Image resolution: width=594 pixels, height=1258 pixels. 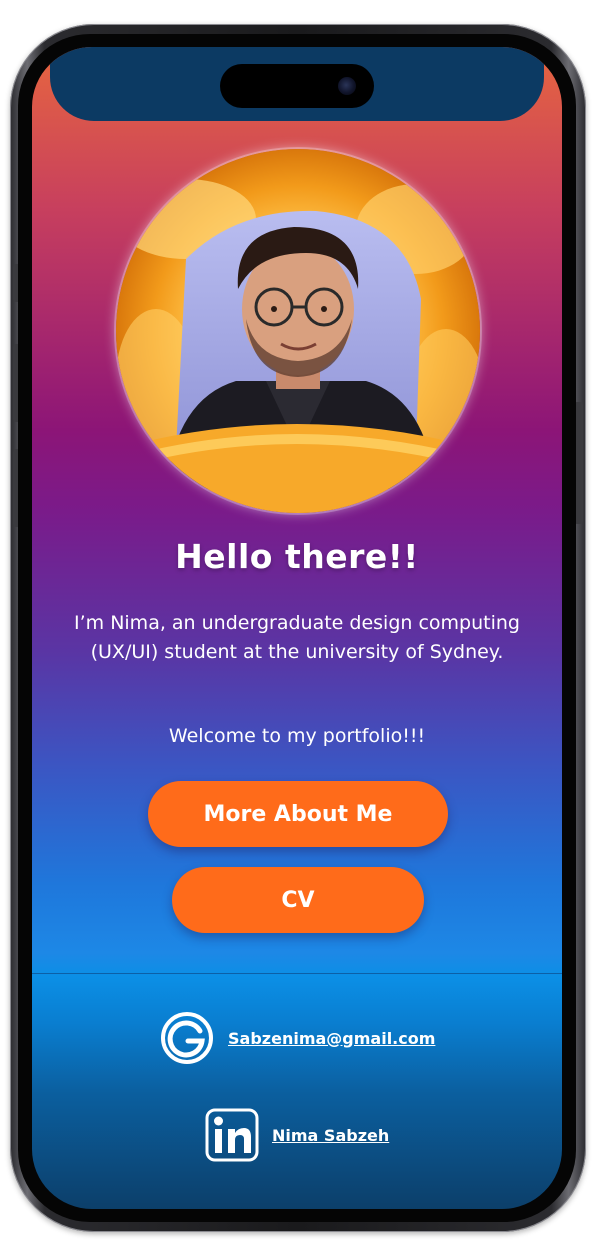 I want to click on gmail-g-icon, so click(x=187, y=1038).